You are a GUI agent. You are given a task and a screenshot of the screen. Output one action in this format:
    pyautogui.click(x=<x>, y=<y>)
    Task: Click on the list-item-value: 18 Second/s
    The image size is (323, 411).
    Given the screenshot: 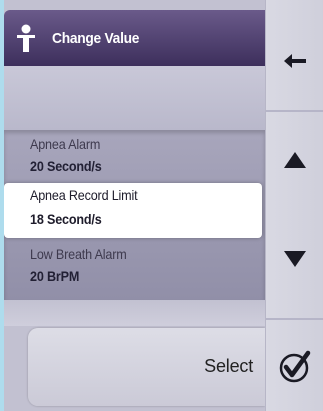 What is the action you would take?
    pyautogui.click(x=66, y=219)
    